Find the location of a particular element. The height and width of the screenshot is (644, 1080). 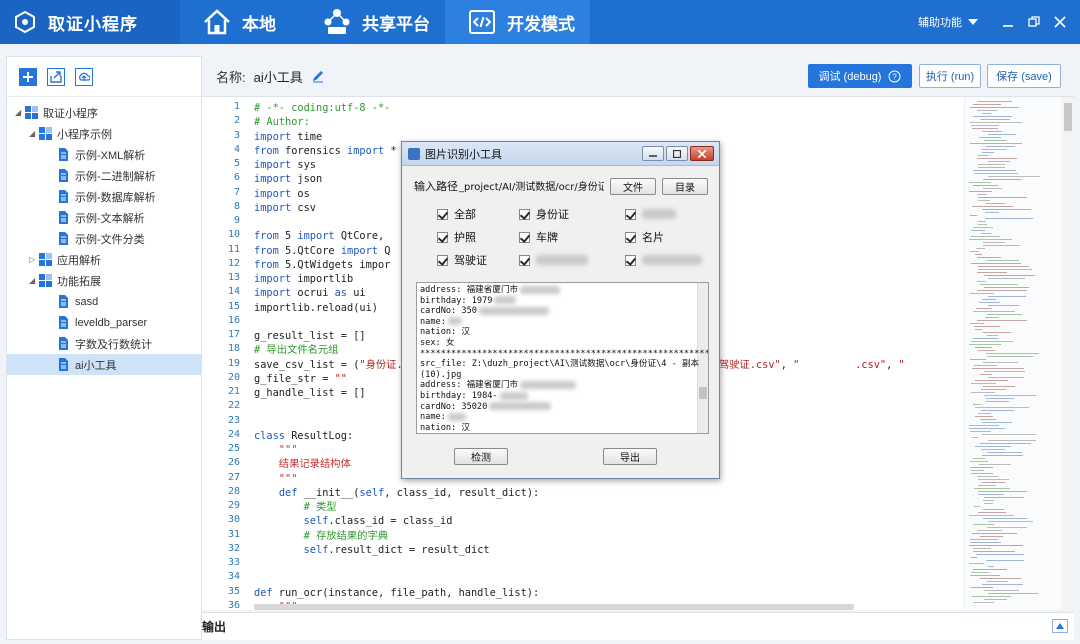

line-number: 5 is located at coordinates (236, 163).